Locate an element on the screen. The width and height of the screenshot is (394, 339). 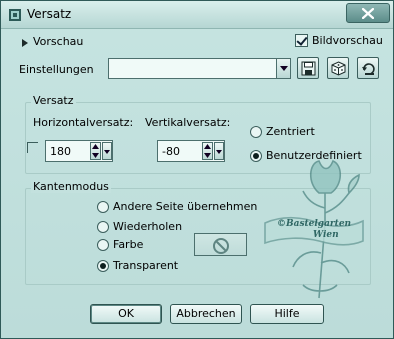
settings-label: Einstellungen is located at coordinates (56, 69).